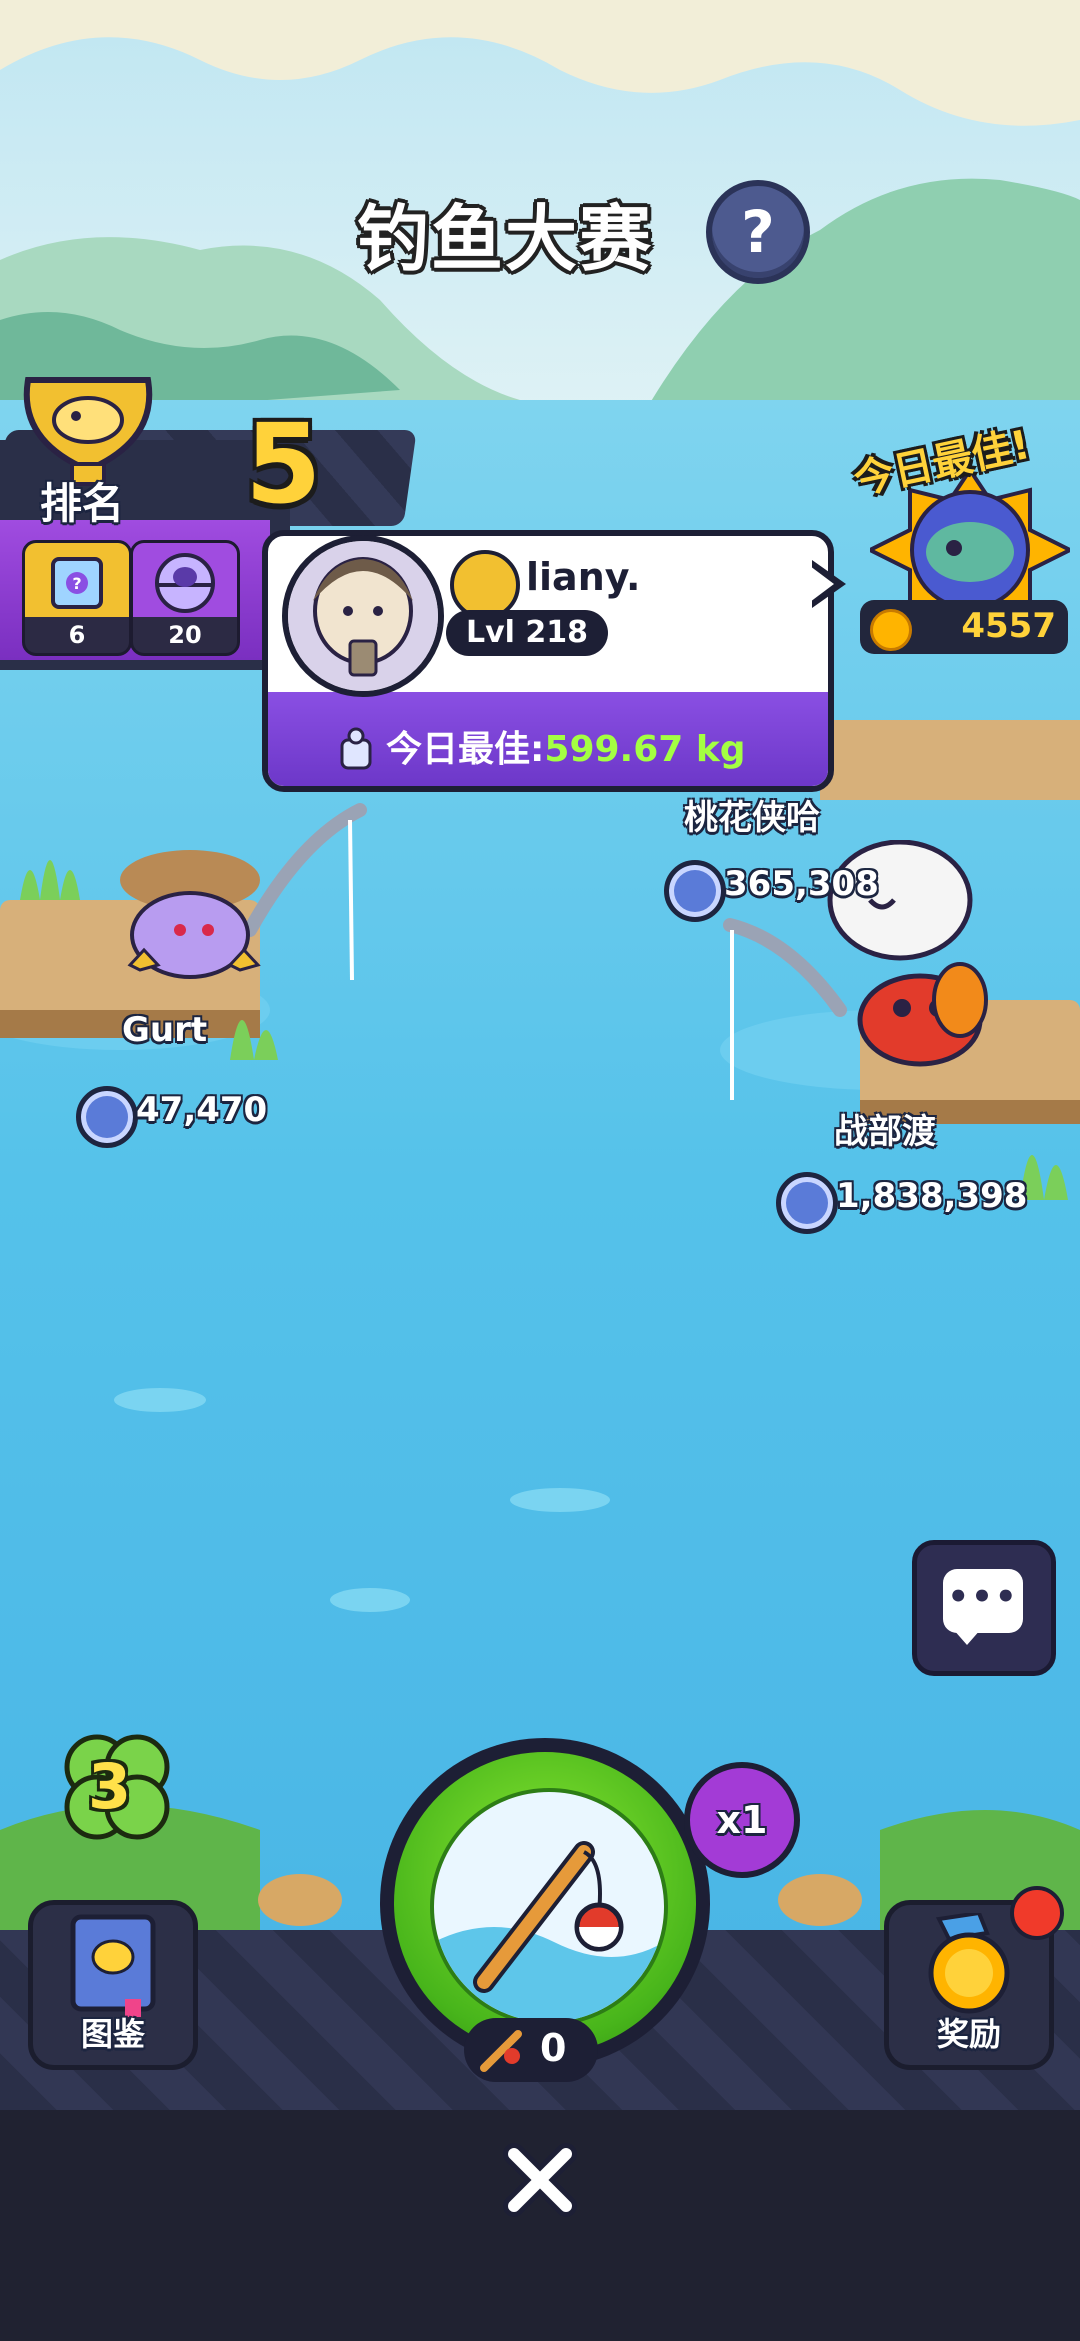 This screenshot has width=1080, height=2341. I want to click on book-icon, so click(113, 1965).